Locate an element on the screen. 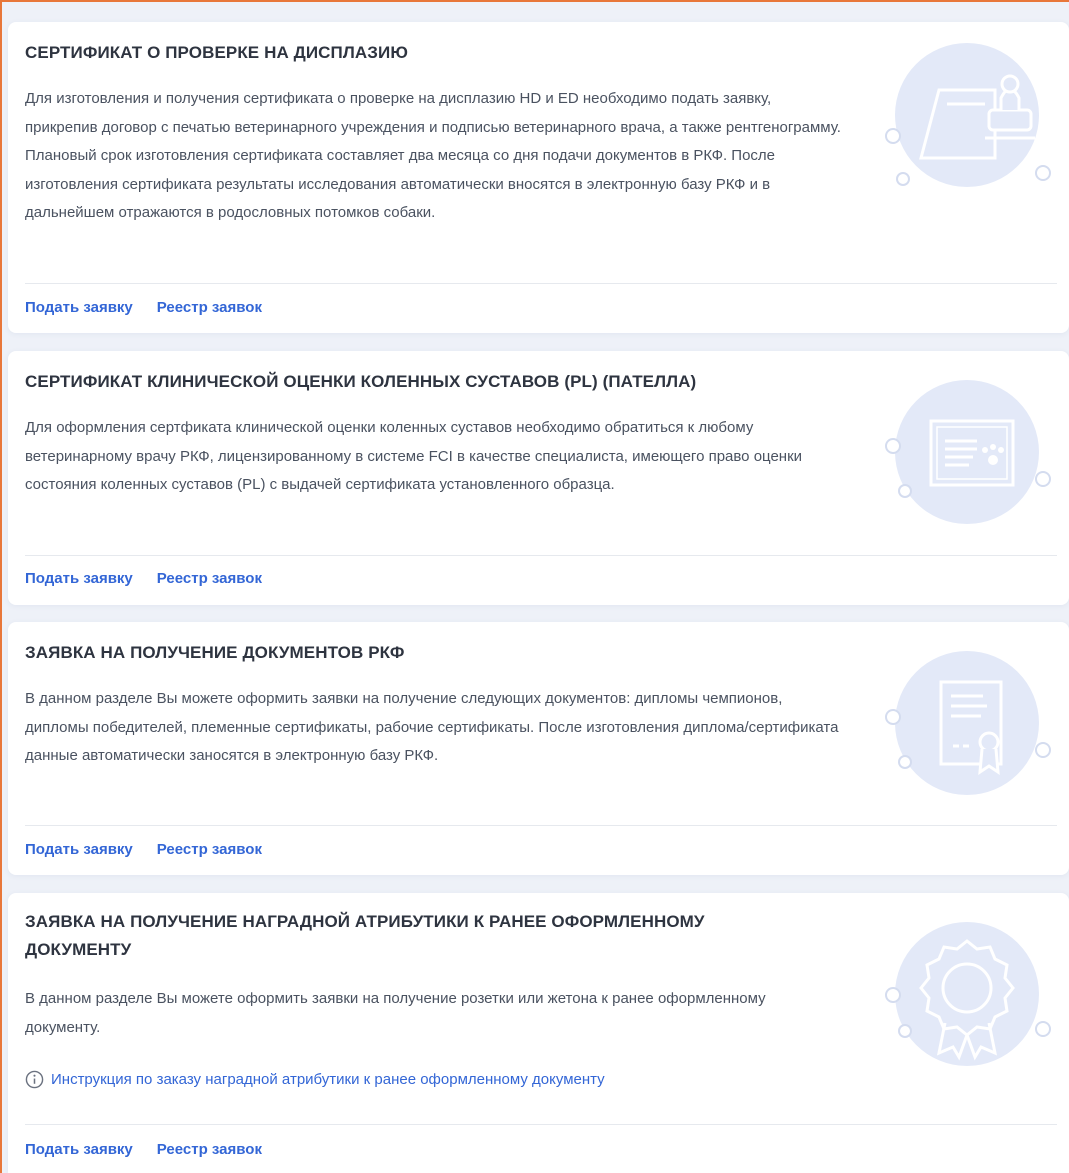 Image resolution: width=1069 pixels, height=1173 pixels. rosette-medal-icon is located at coordinates (968, 994).